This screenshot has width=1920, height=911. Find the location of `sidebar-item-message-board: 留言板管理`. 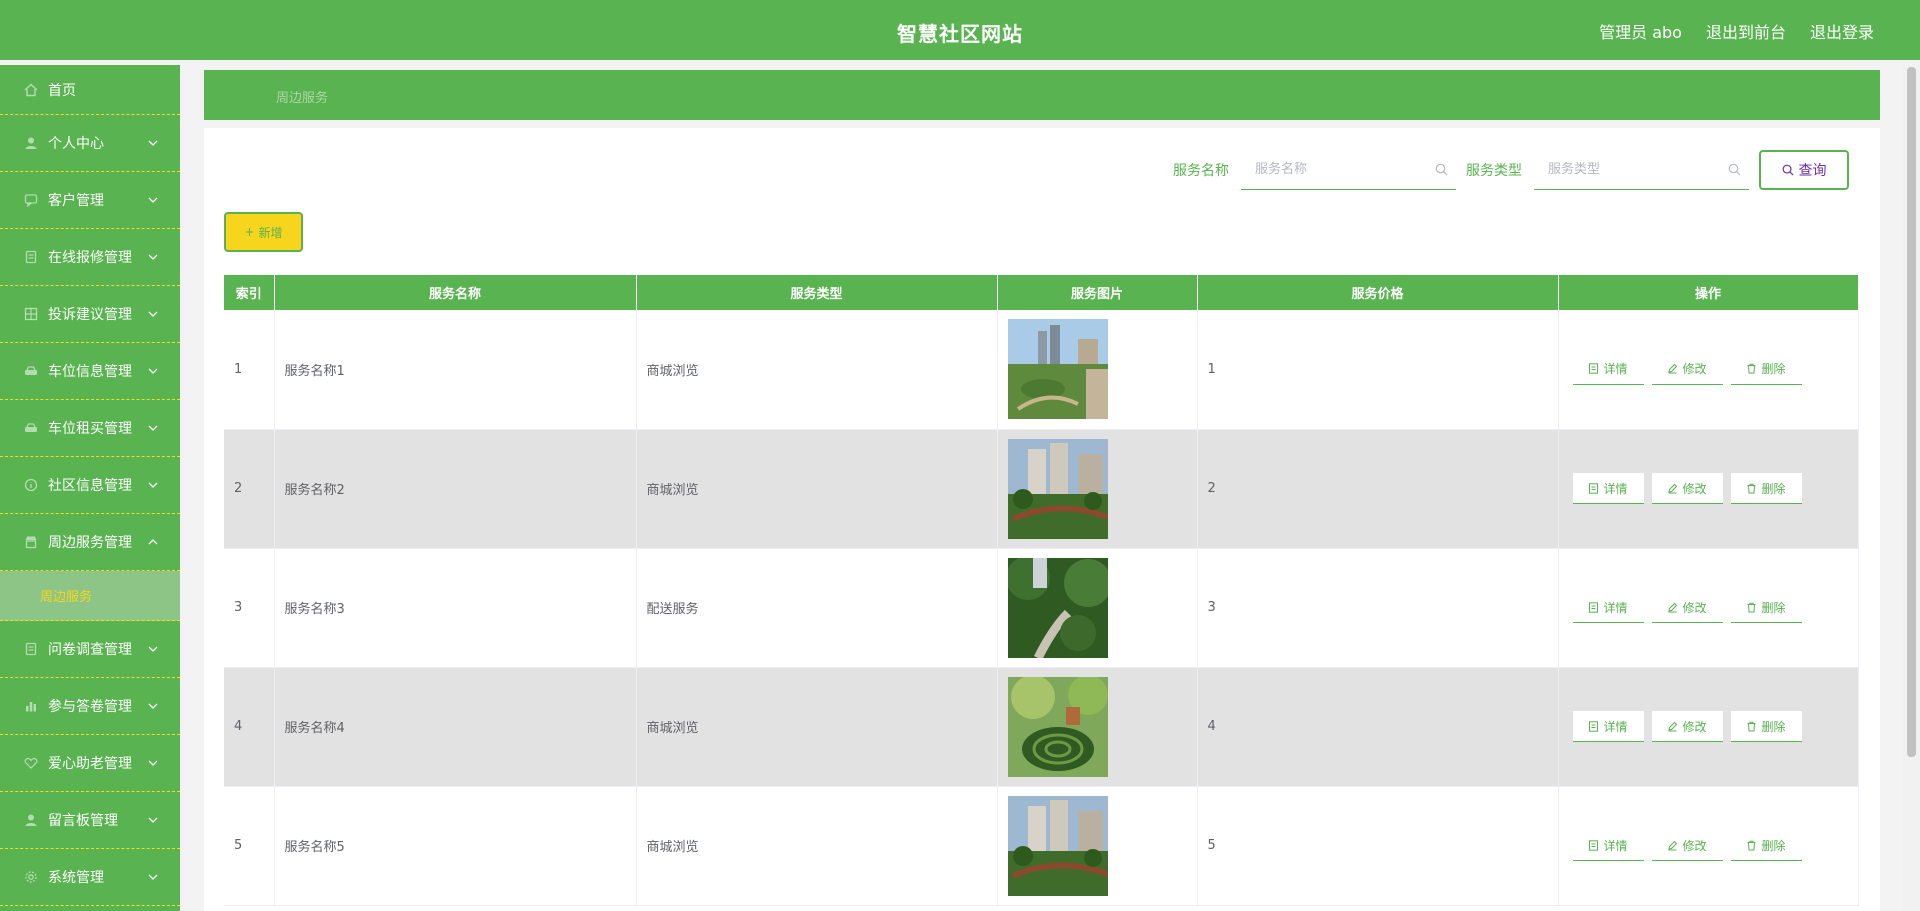

sidebar-item-message-board: 留言板管理 is located at coordinates (90, 820).